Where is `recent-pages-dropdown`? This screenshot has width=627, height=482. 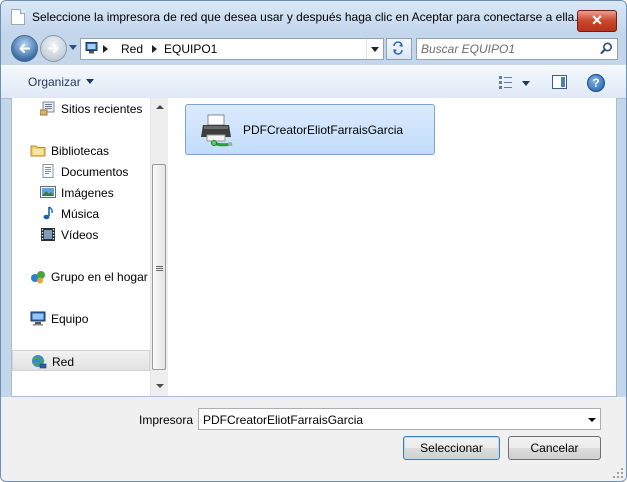 recent-pages-dropdown is located at coordinates (73, 47).